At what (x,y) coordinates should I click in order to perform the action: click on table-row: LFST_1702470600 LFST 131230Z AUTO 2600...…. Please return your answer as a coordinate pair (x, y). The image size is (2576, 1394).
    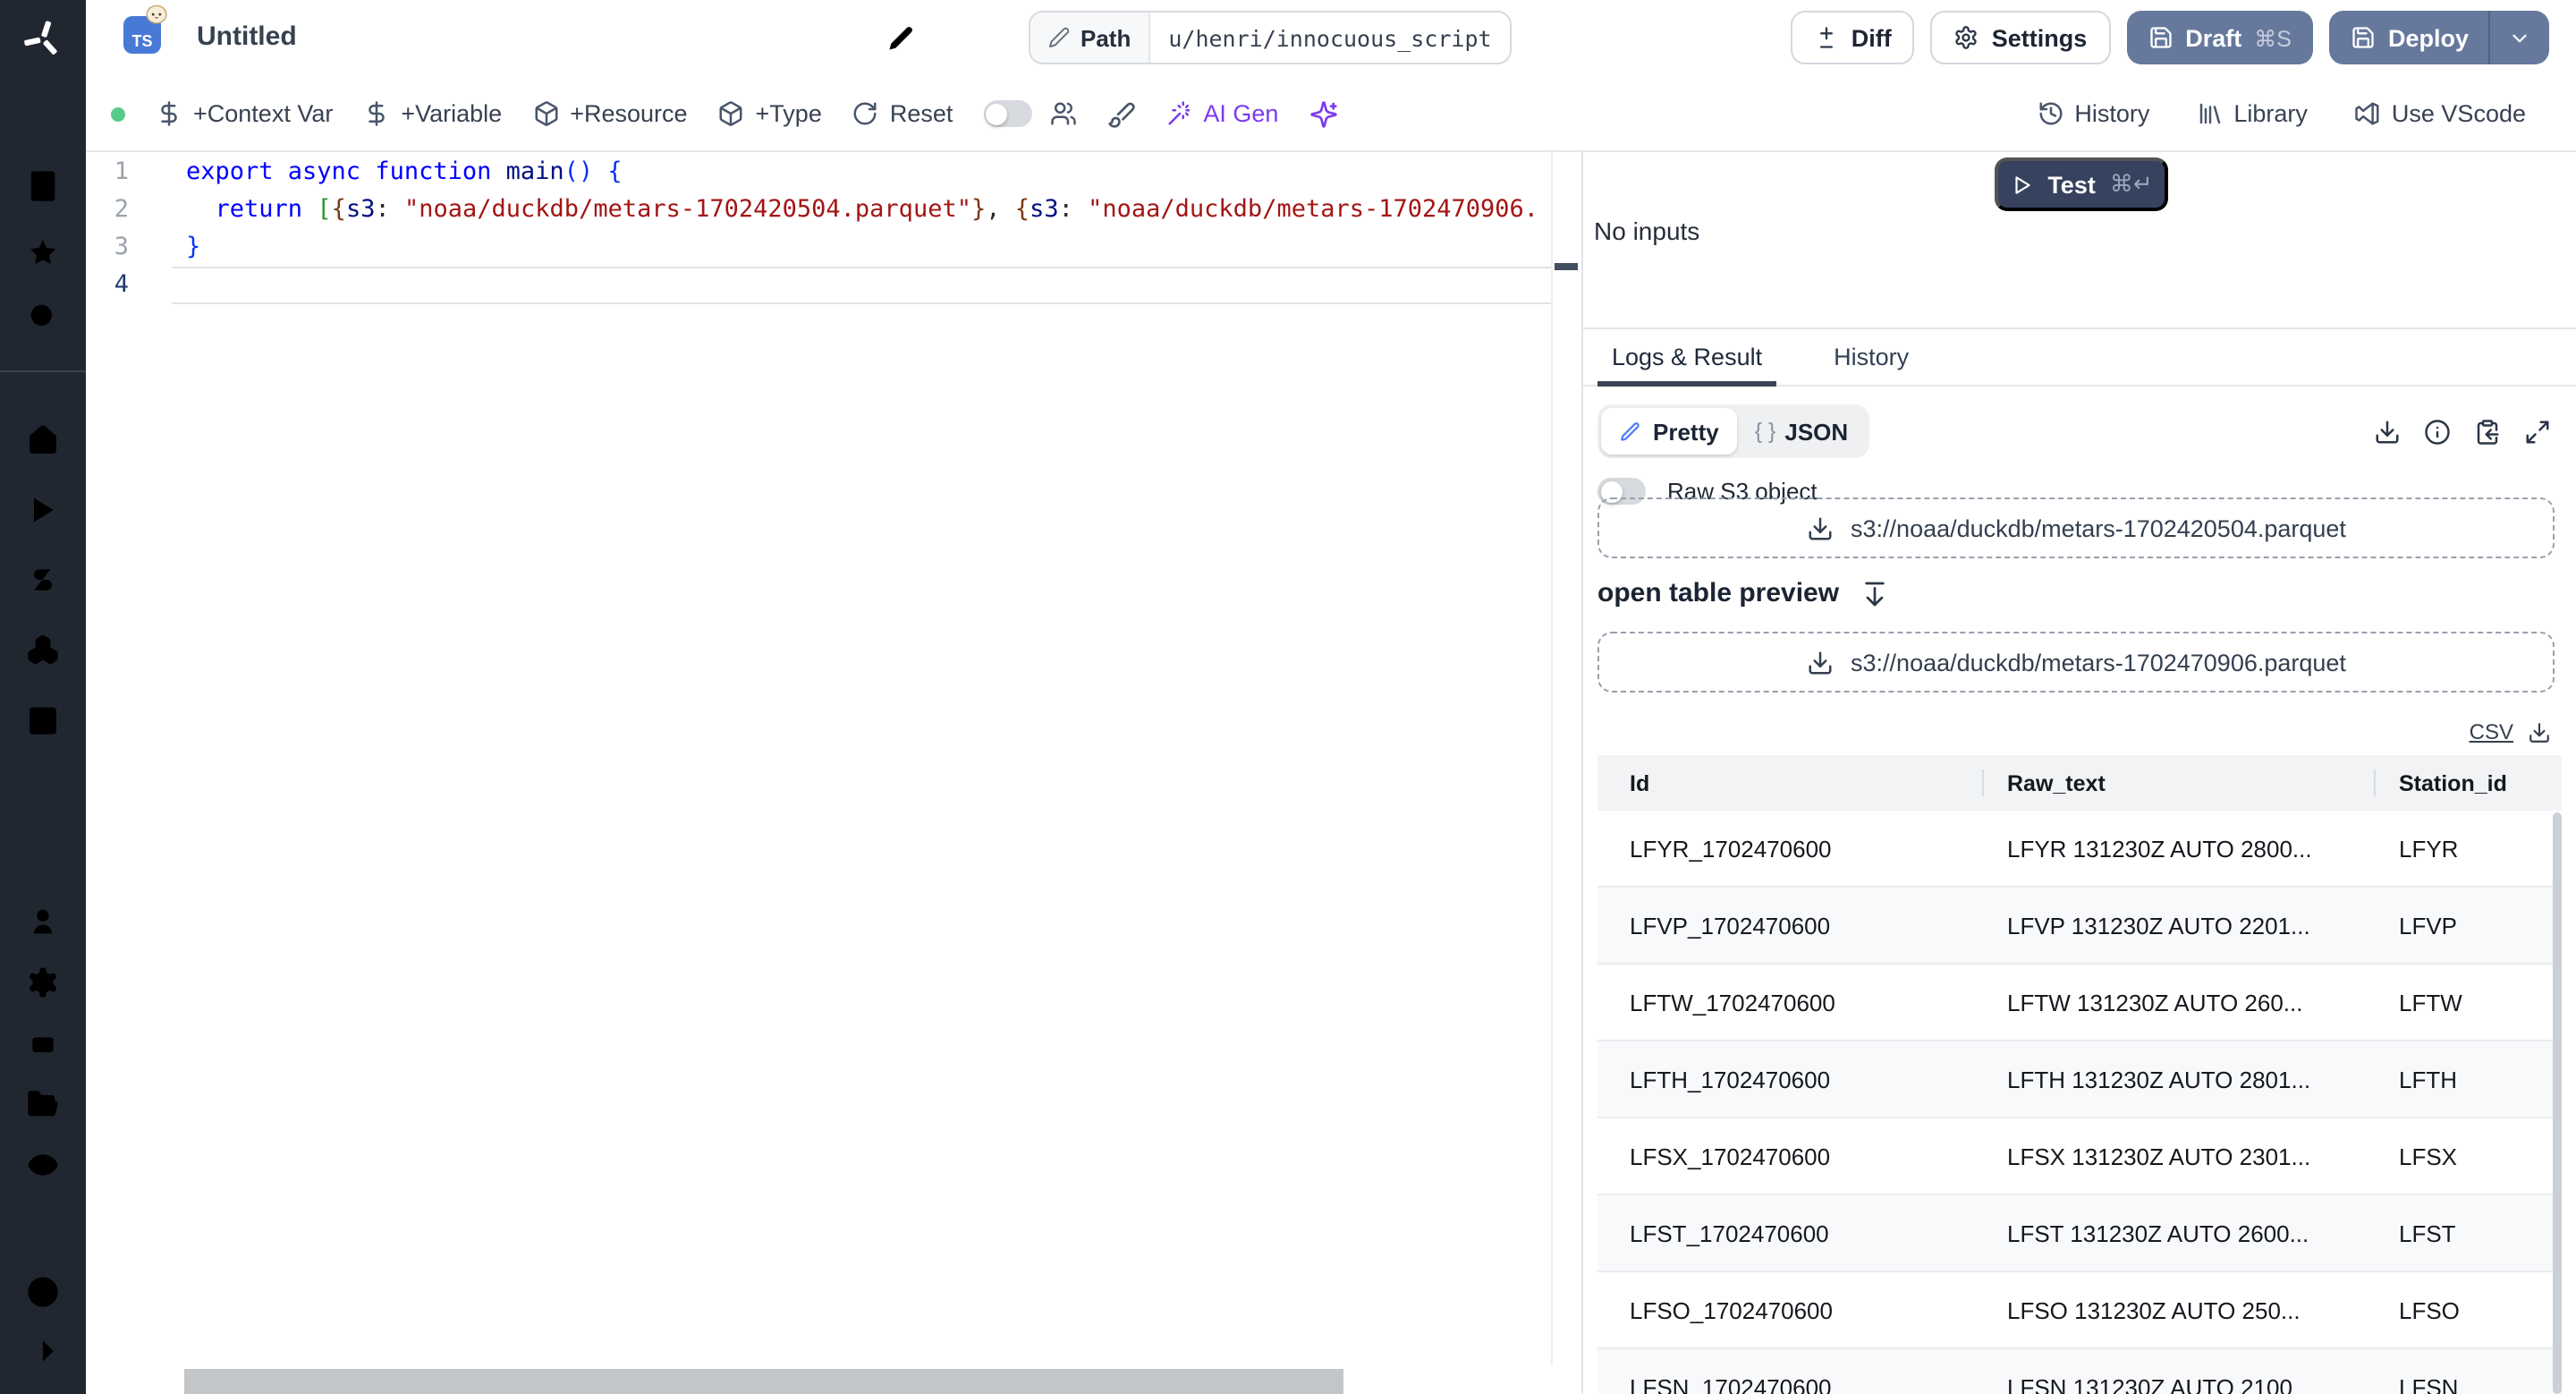
    Looking at the image, I should click on (2079, 1232).